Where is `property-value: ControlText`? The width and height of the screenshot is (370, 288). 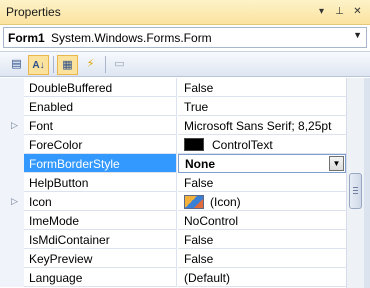 property-value: ControlText is located at coordinates (262, 144).